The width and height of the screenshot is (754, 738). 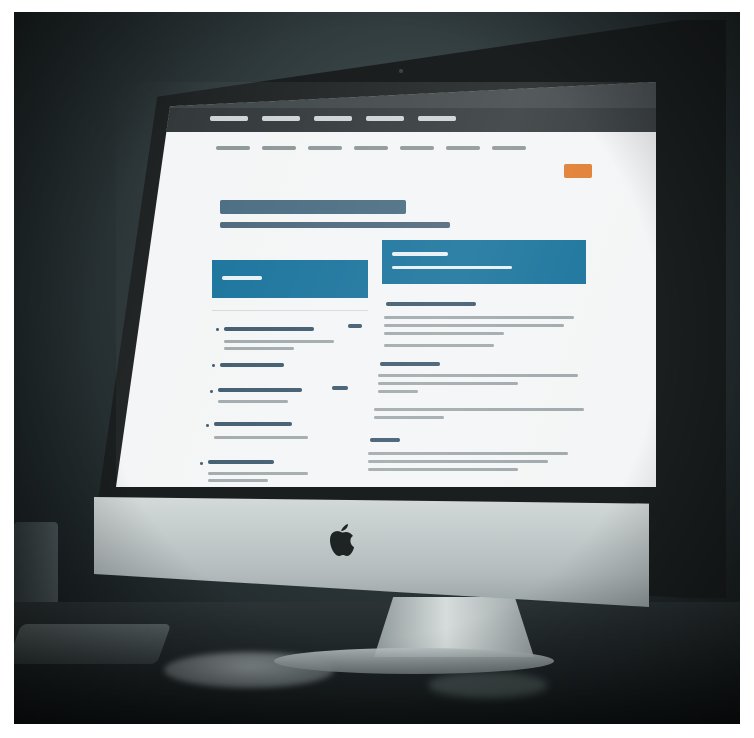 What do you see at coordinates (452, 267) in the screenshot?
I see `panel-subheading` at bounding box center [452, 267].